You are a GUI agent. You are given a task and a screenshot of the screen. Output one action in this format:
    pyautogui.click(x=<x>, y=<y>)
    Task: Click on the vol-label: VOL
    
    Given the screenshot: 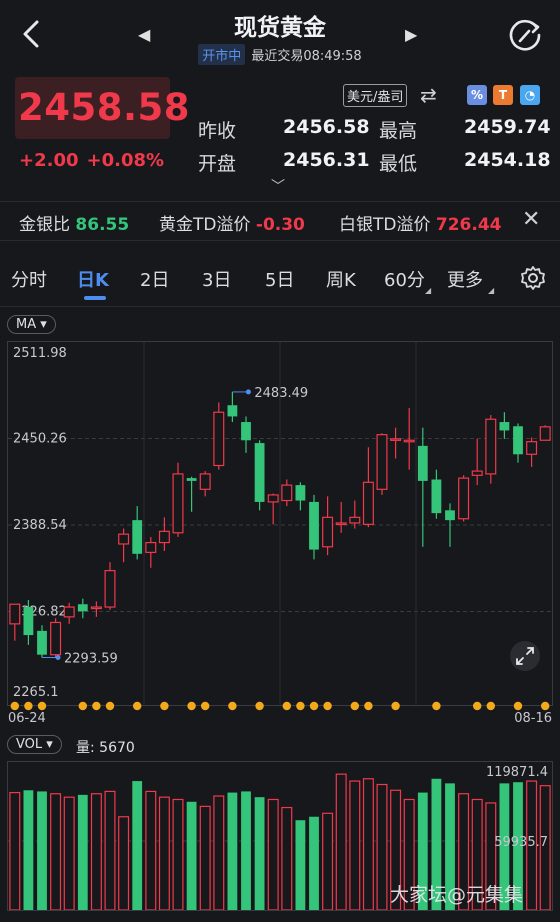 What is the action you would take?
    pyautogui.click(x=29, y=744)
    